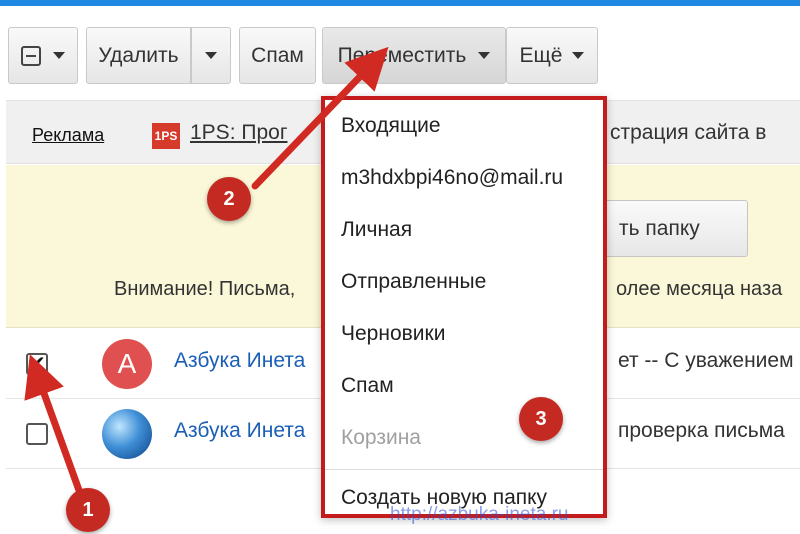  I want to click on folder-button-label: ть папку, so click(659, 228).